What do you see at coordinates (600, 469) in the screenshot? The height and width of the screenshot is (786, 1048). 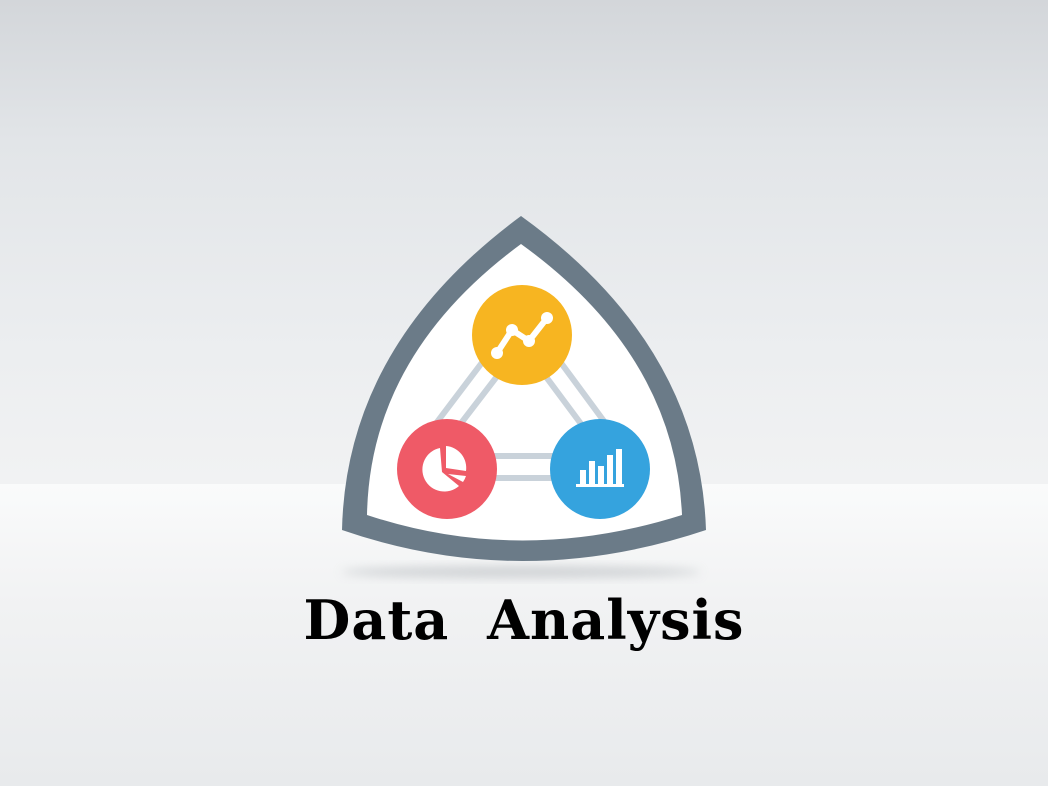 I see `bar-chart-node` at bounding box center [600, 469].